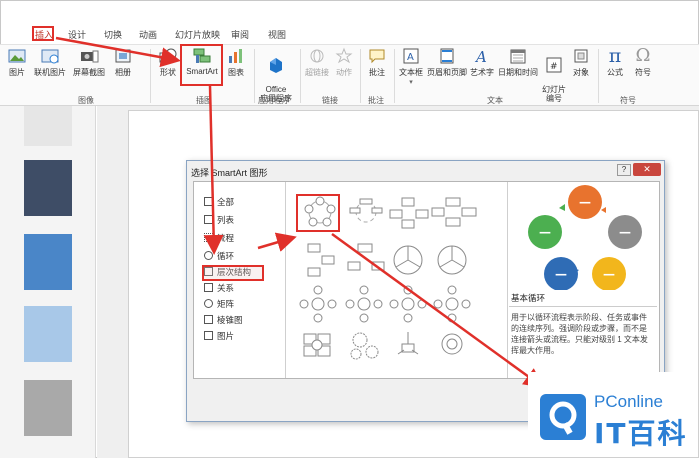 This screenshot has width=699, height=458. Describe the element at coordinates (118, 52) in the screenshot. I see `arrow-tab-to-smartart` at that location.